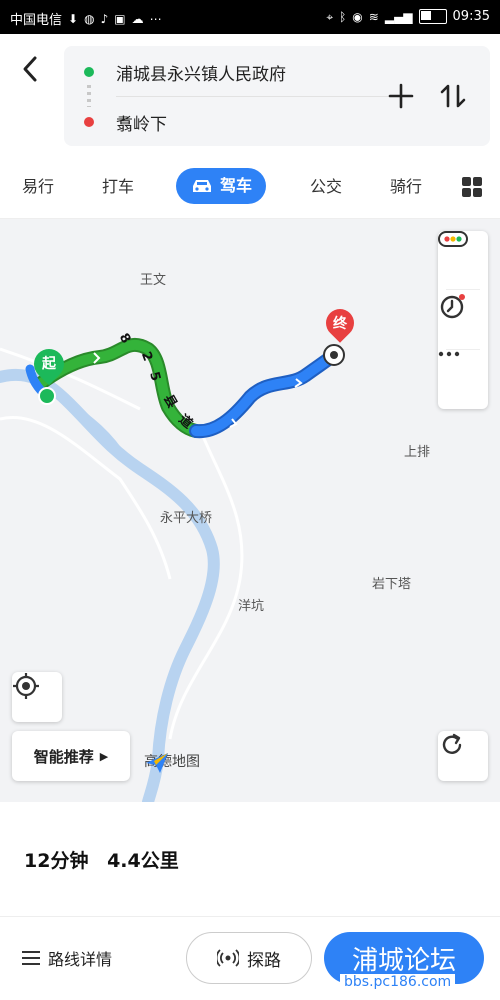  I want to click on bluetooth-icon: ᛒ, so click(343, 16).